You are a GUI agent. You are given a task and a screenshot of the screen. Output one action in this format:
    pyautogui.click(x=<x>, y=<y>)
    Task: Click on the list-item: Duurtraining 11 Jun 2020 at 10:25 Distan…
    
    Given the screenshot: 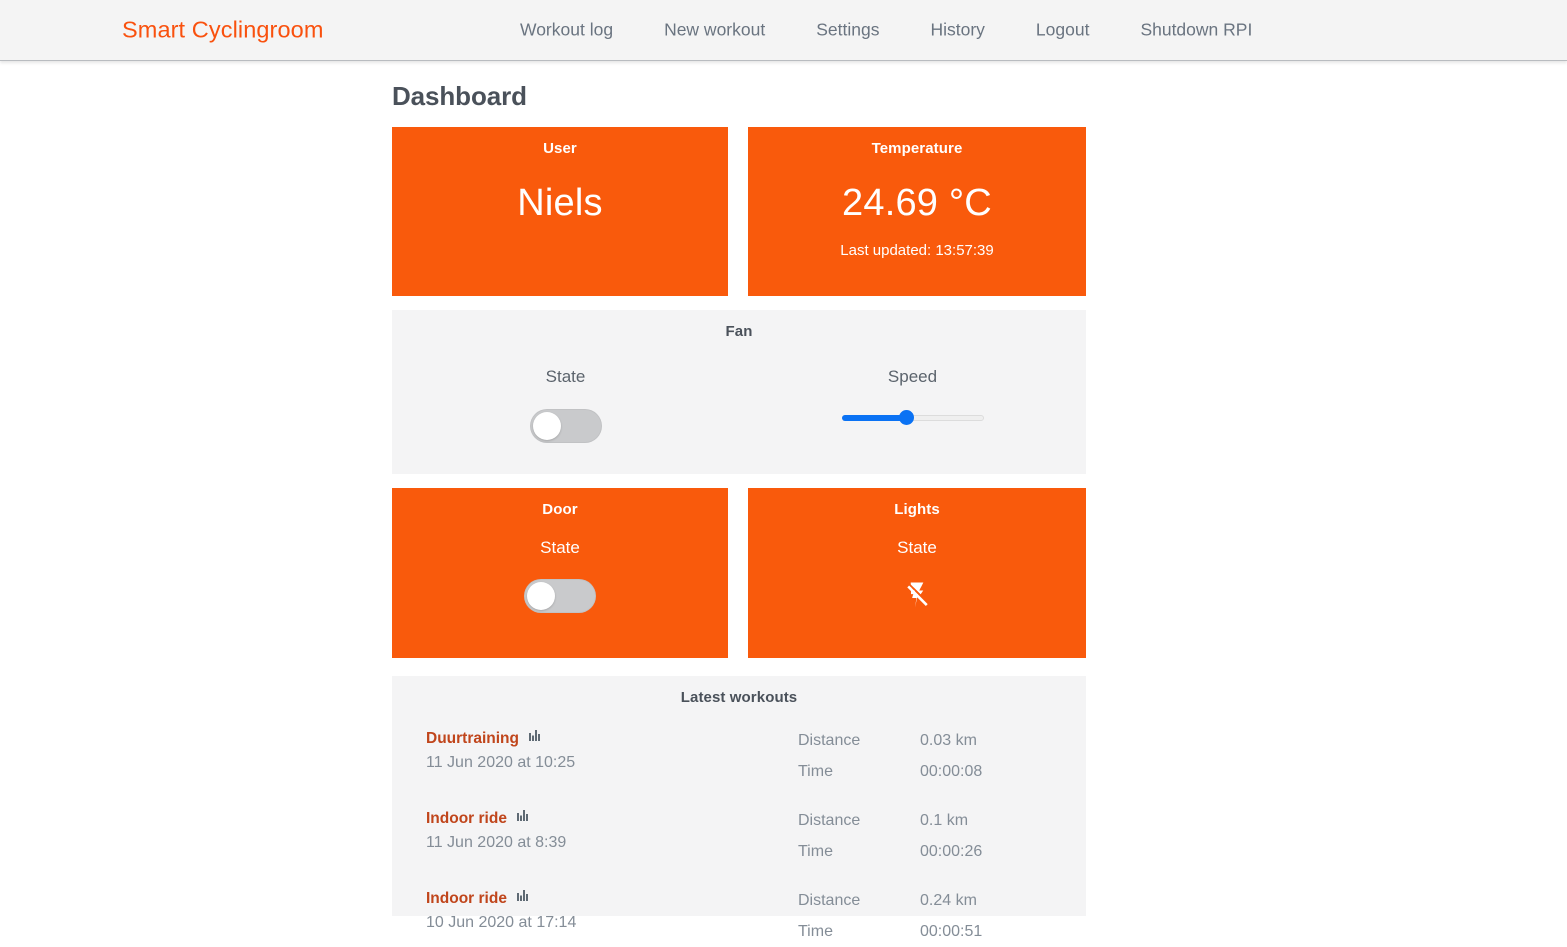 What is the action you would take?
    pyautogui.click(x=739, y=756)
    